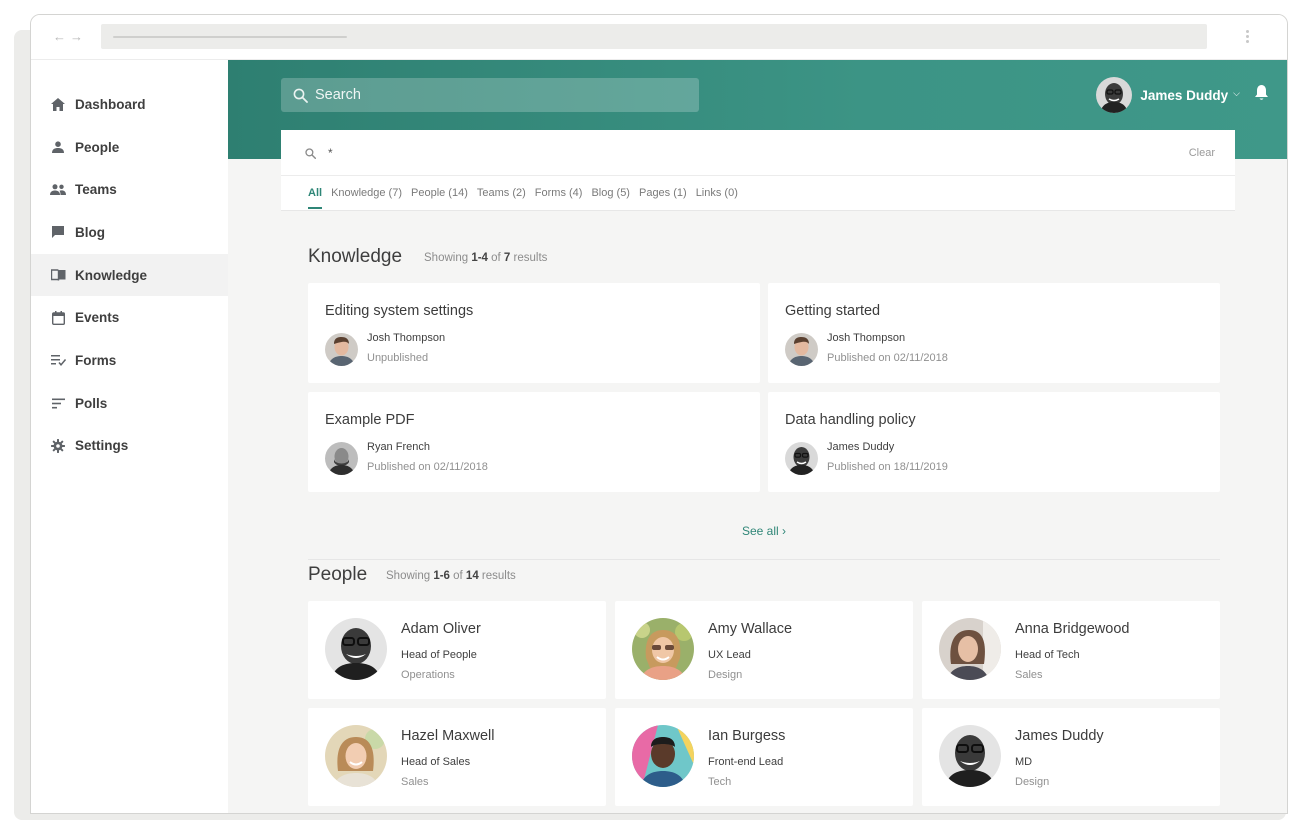 The height and width of the screenshot is (820, 1300). I want to click on sidebar-item-polls: Polls, so click(129, 403).